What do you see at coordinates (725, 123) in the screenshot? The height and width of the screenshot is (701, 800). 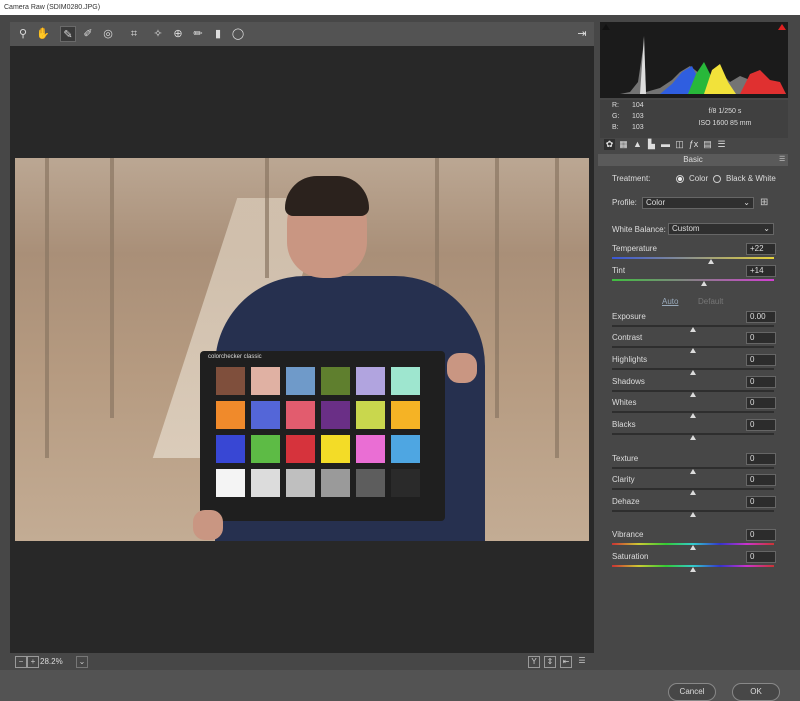 I see `iso-focal: ISO 1600 85 mm` at bounding box center [725, 123].